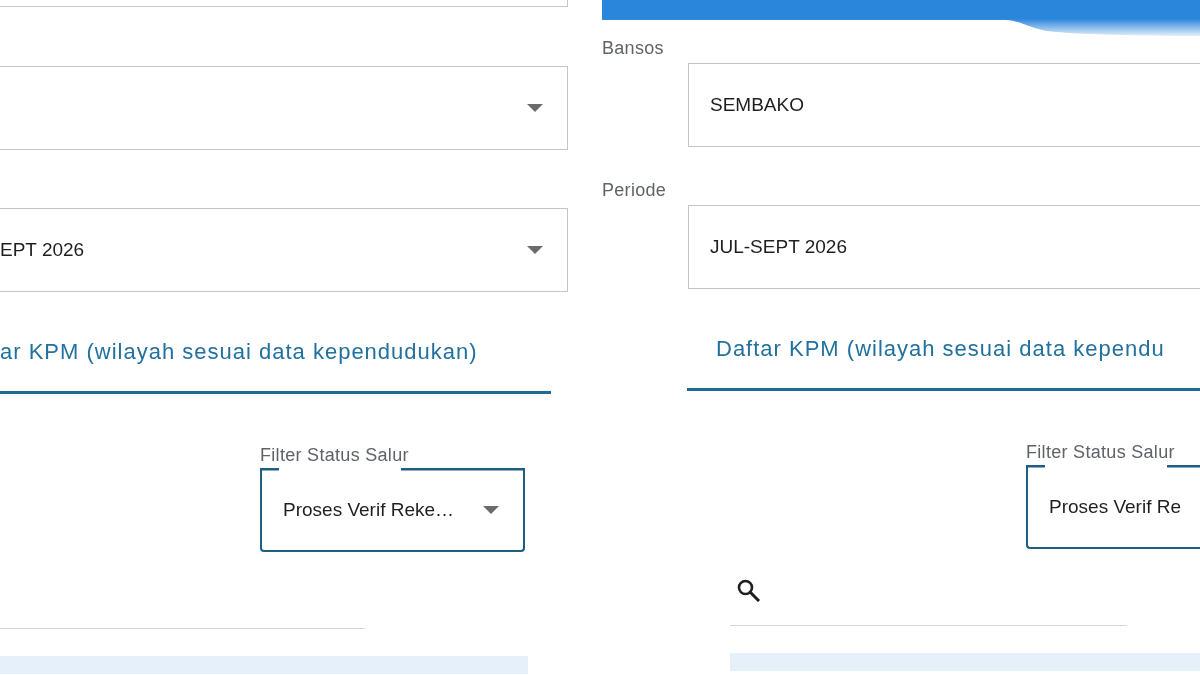 The width and height of the screenshot is (1200, 675). I want to click on input-field: Proses Verif Re, so click(1113, 507).